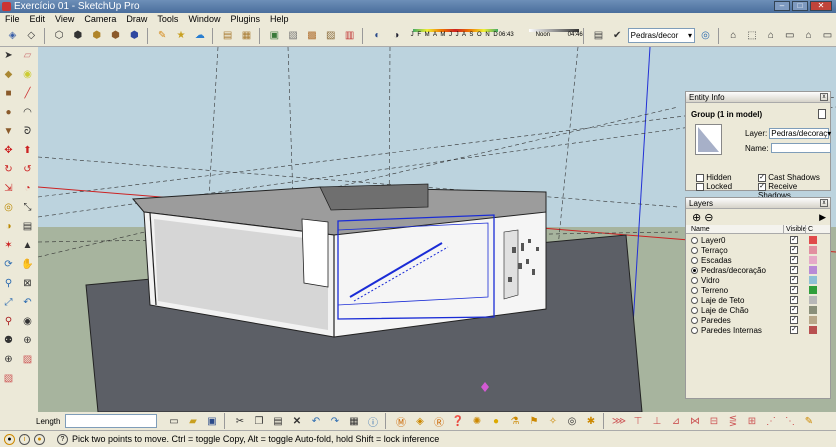 This screenshot has width=836, height=447. Describe the element at coordinates (700, 186) in the screenshot. I see `locked-checkbox` at that location.